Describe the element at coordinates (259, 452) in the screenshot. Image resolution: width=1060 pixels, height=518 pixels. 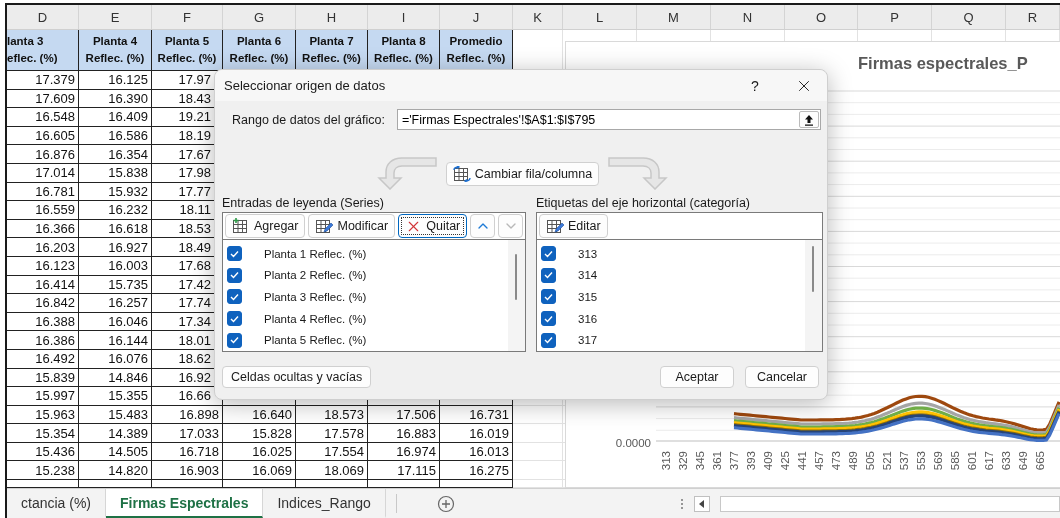
I see `table-cell: 16.025` at that location.